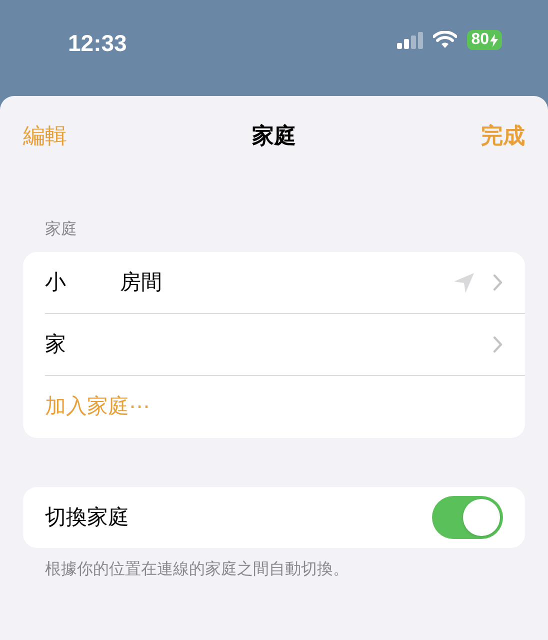 This screenshot has height=640, width=548. I want to click on done-button: 完成, so click(503, 135).